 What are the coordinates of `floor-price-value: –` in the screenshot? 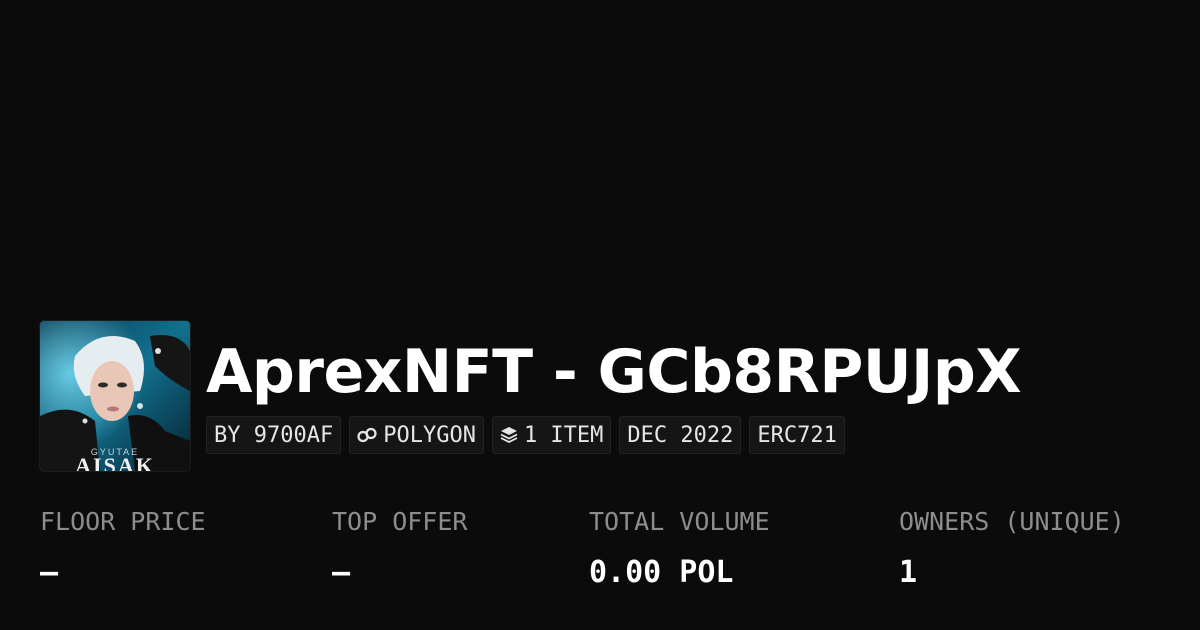 It's located at (49, 572).